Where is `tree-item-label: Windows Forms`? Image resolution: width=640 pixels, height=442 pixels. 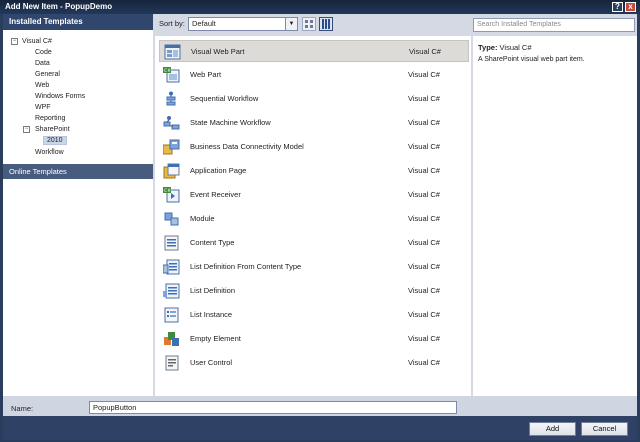 tree-item-label: Windows Forms is located at coordinates (60, 96).